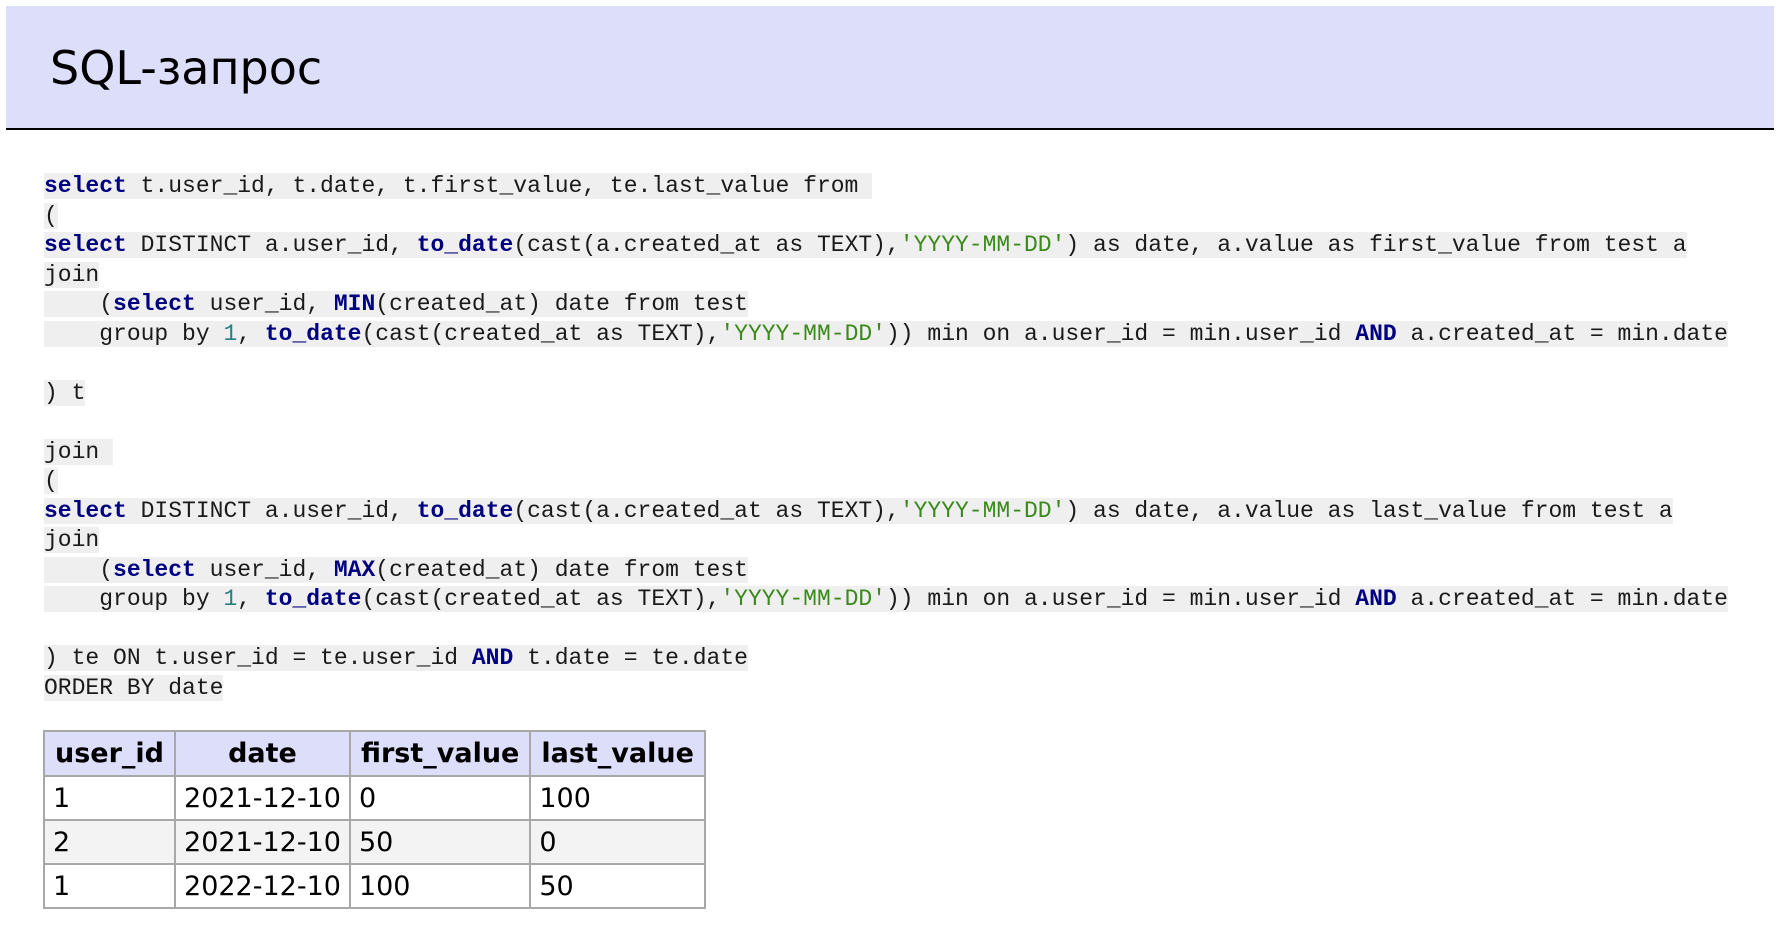  What do you see at coordinates (354, 304) in the screenshot?
I see `sql-keyword: MIN` at bounding box center [354, 304].